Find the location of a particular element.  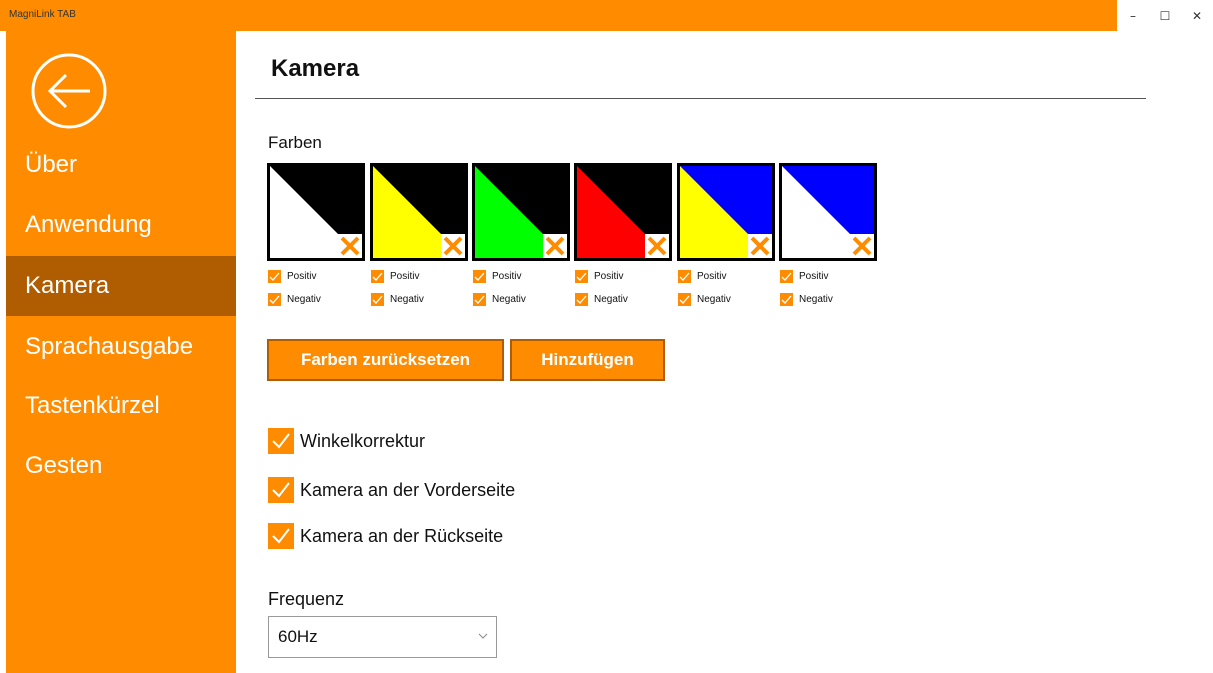

close-button: ✕ is located at coordinates (1197, 15).